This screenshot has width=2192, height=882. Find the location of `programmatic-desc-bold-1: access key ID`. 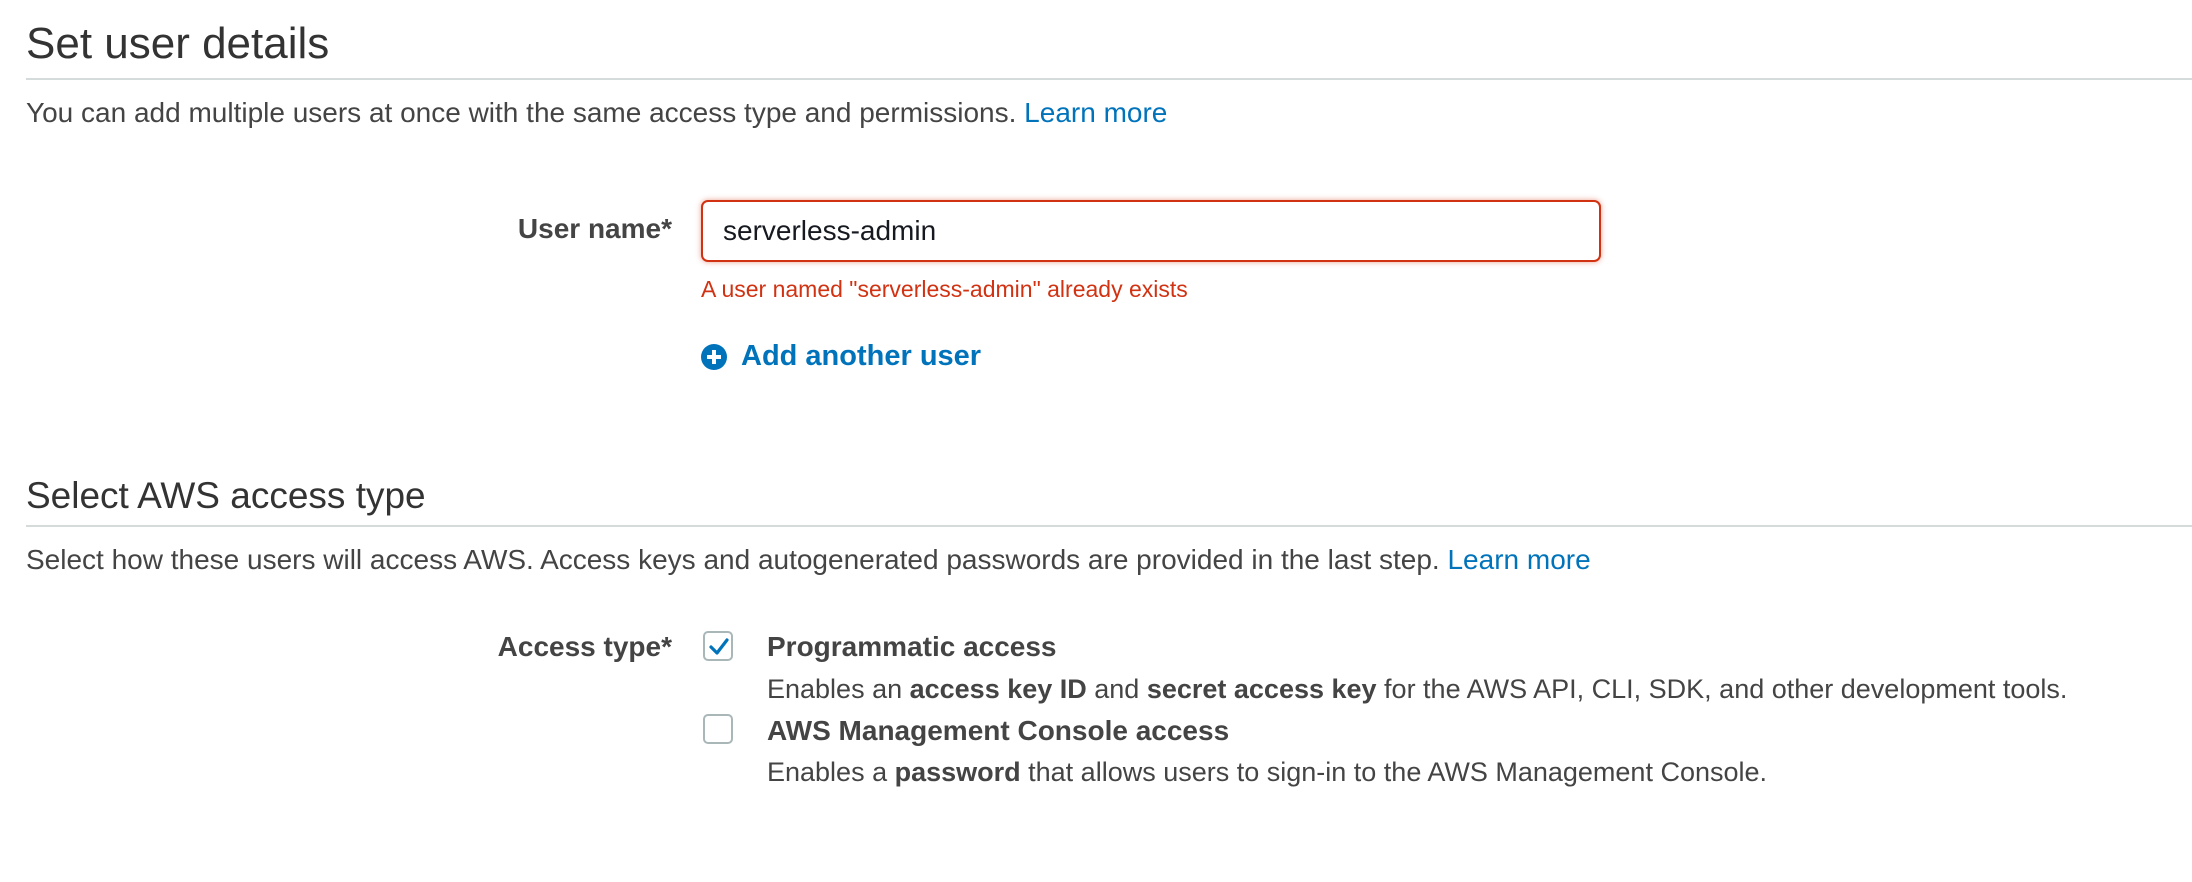

programmatic-desc-bold-1: access key ID is located at coordinates (998, 689).